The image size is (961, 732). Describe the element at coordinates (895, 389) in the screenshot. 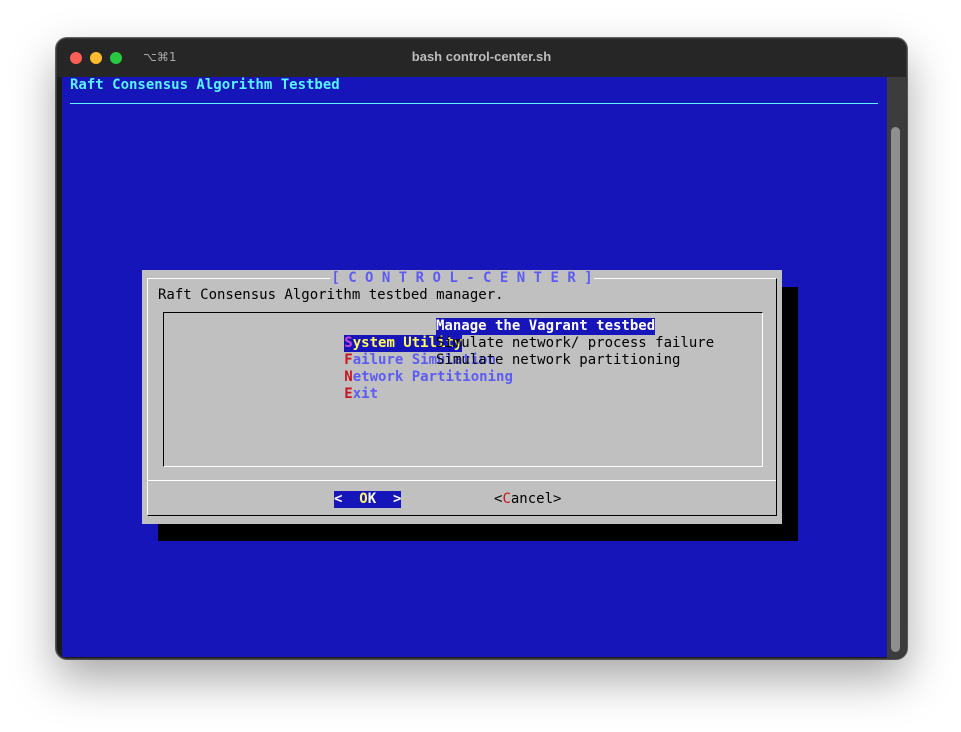

I see `scrollbar-thumb` at that location.